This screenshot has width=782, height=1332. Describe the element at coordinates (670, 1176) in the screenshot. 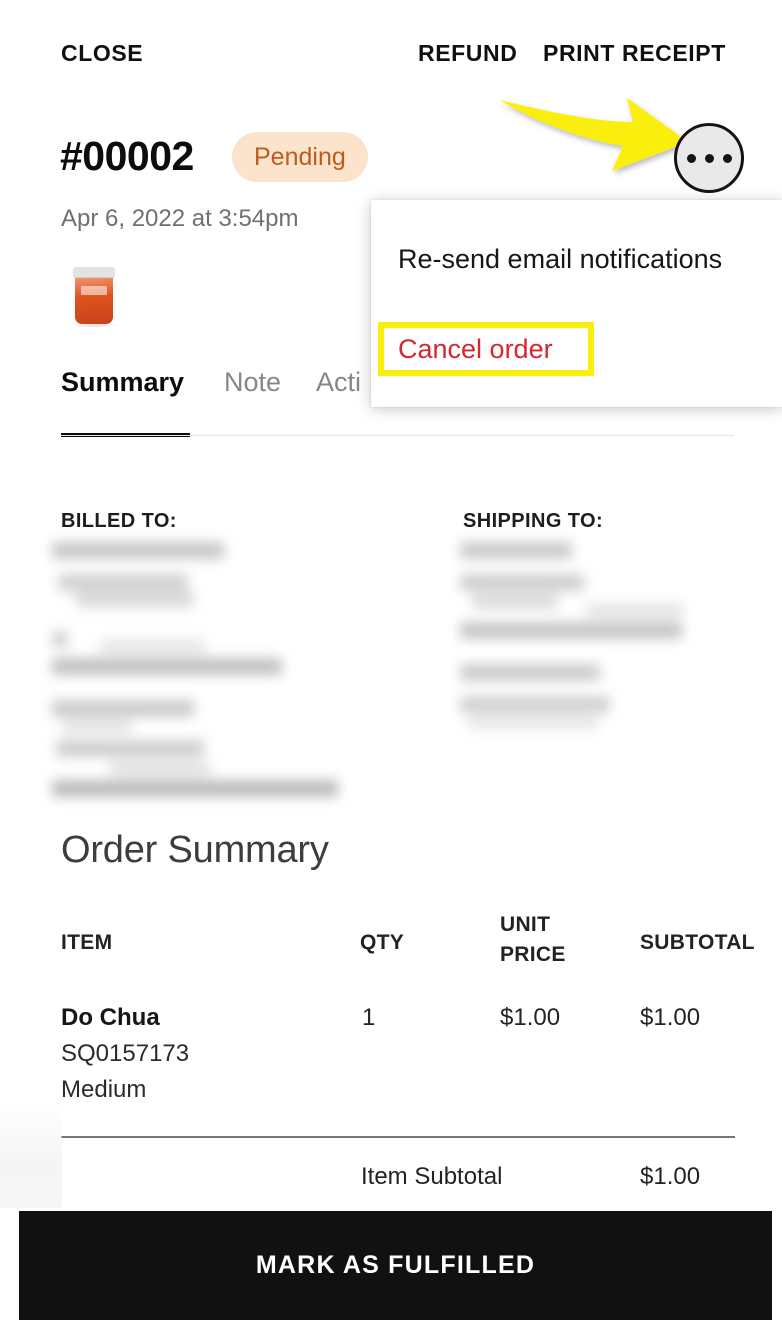

I see `item-subtotal-value: $1.00` at that location.